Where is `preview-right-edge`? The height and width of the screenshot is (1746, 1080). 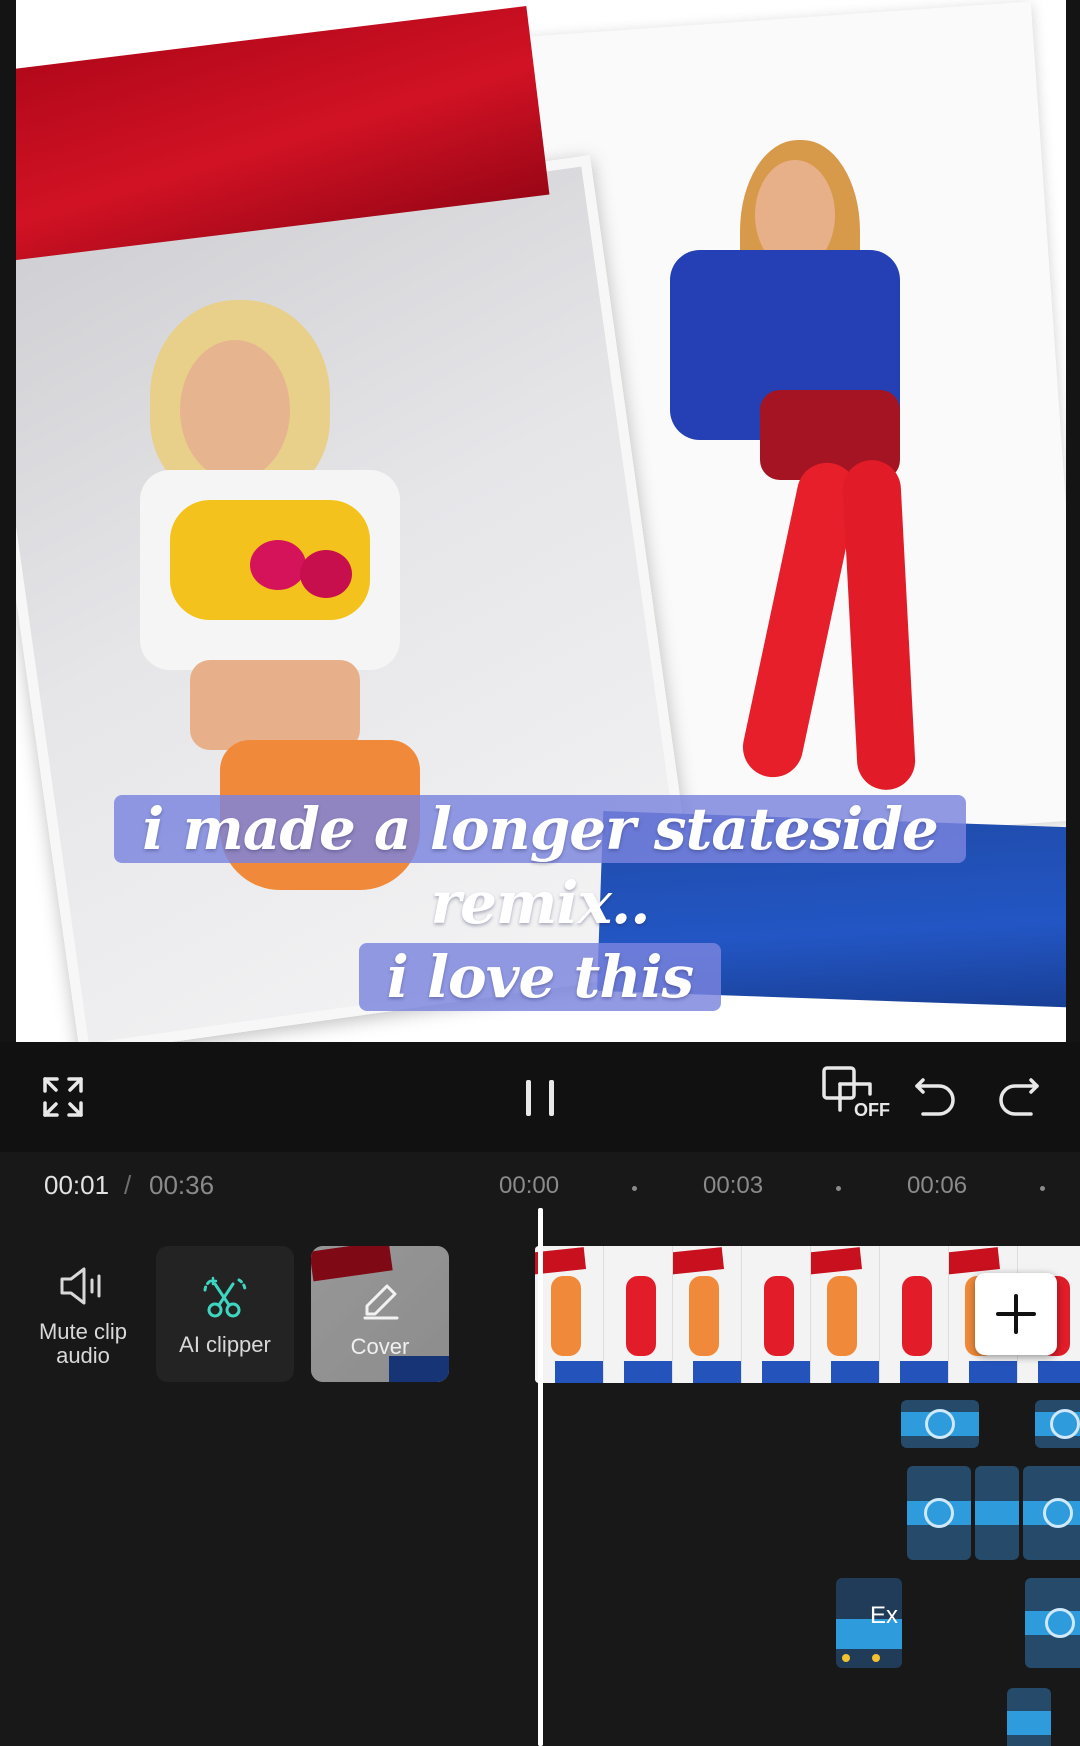 preview-right-edge is located at coordinates (1073, 521).